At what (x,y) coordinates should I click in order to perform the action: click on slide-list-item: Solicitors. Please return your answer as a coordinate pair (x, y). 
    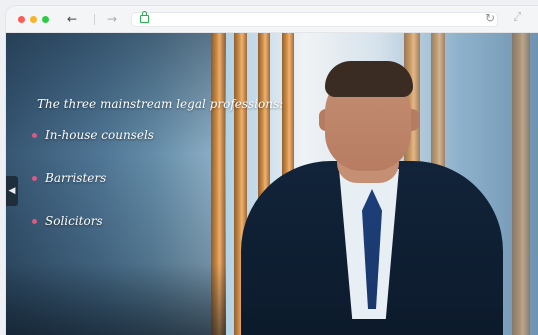
    Looking at the image, I should click on (67, 221).